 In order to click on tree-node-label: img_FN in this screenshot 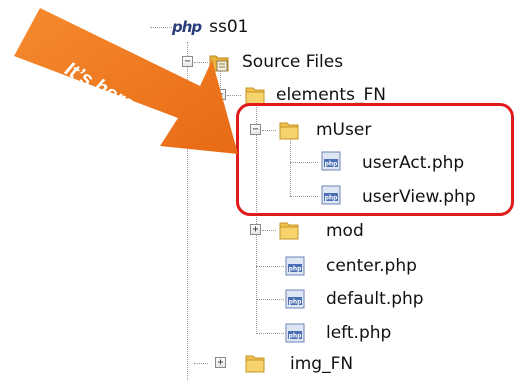, I will do `click(322, 364)`.